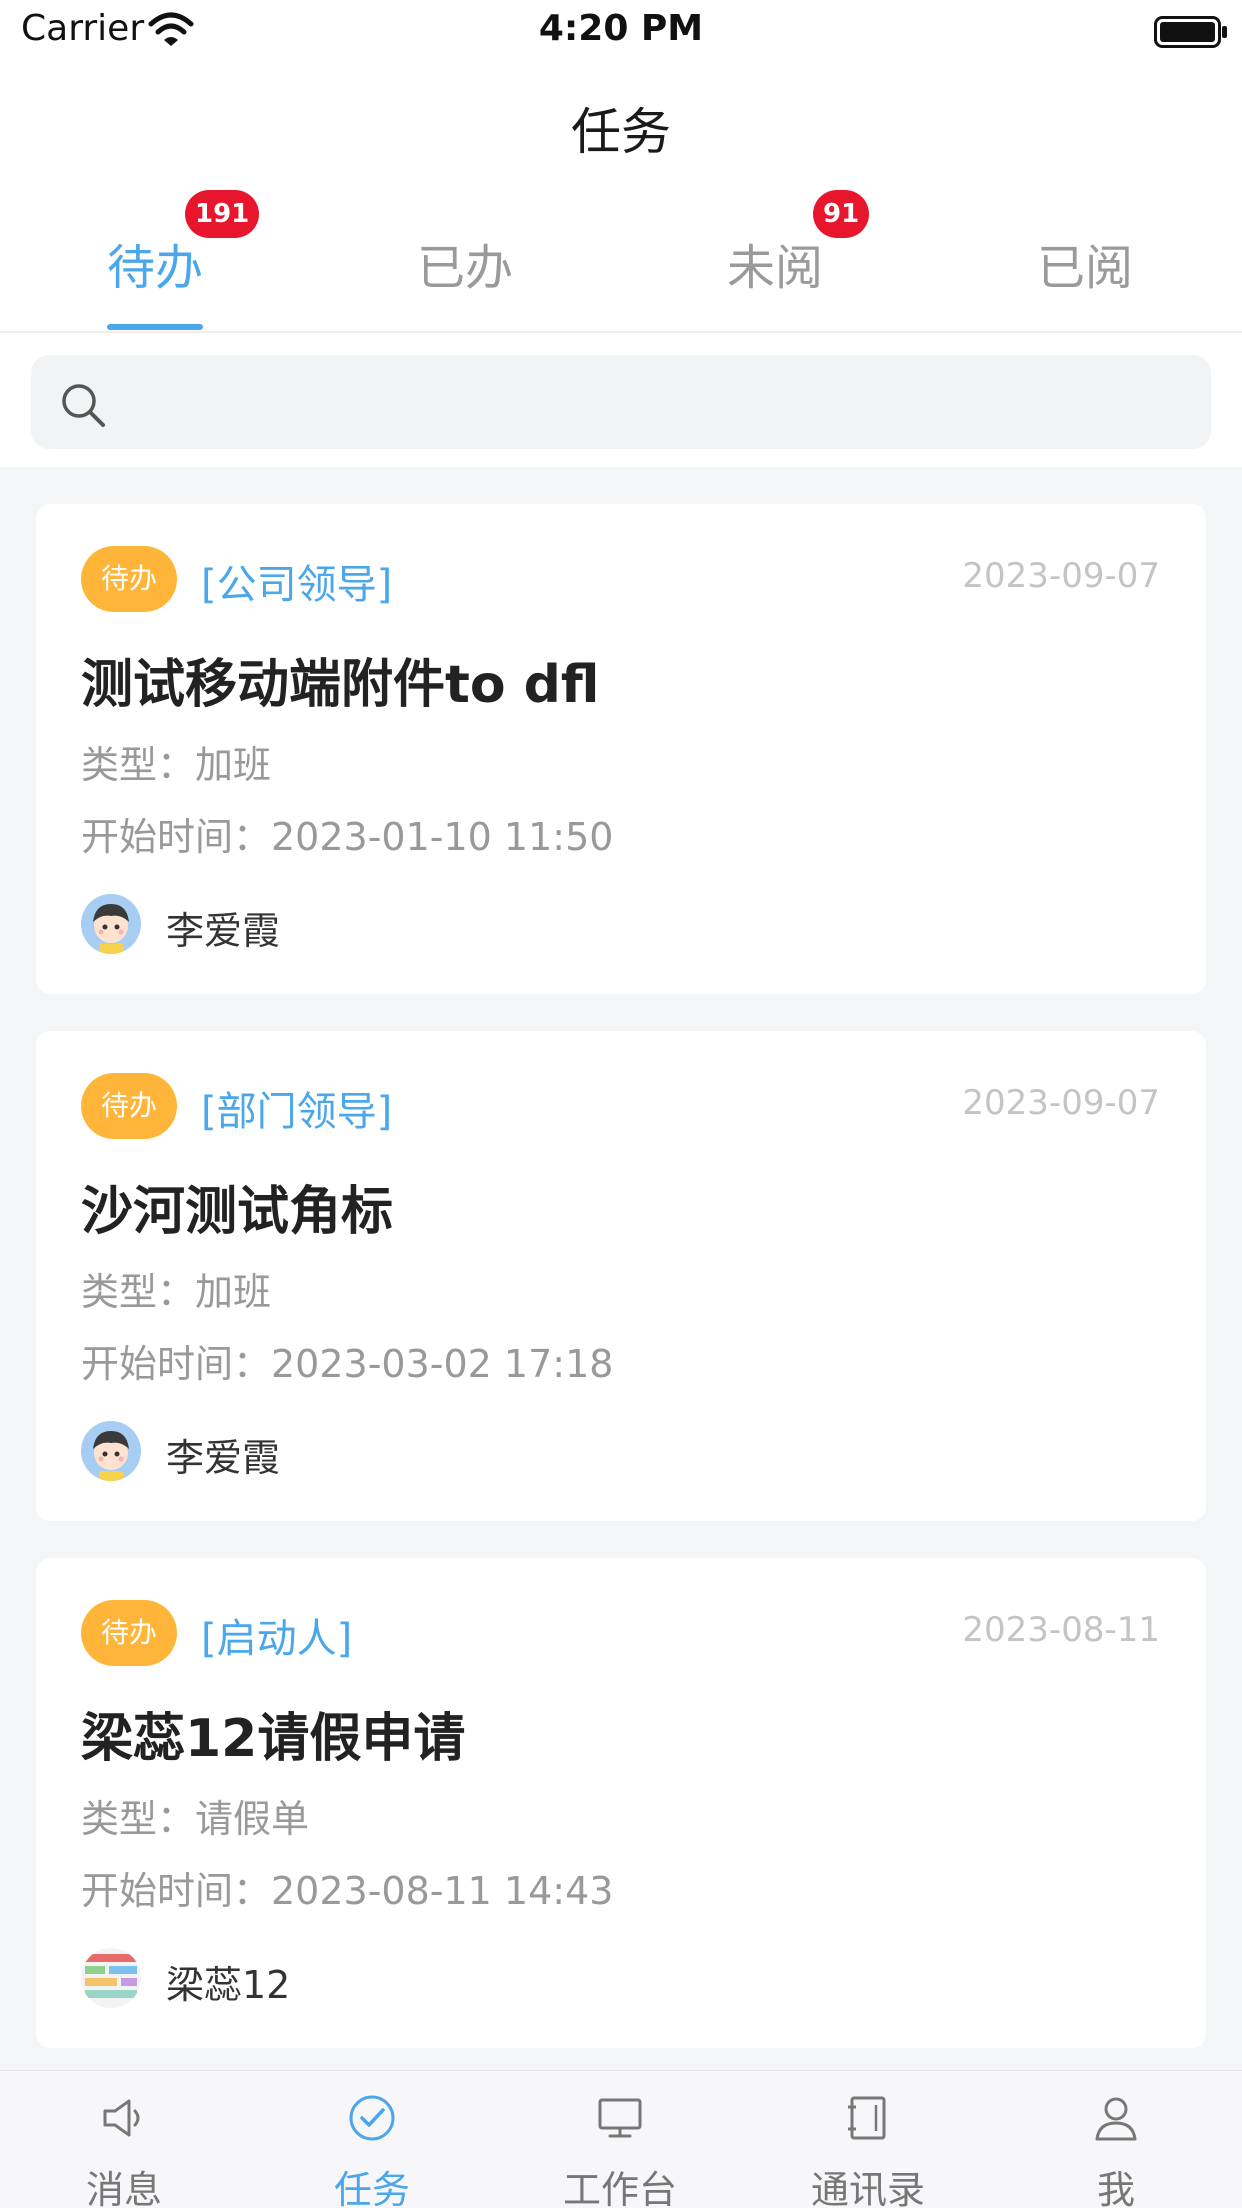 Image resolution: width=1242 pixels, height=2208 pixels. What do you see at coordinates (1190, 32) in the screenshot?
I see `battery-icon` at bounding box center [1190, 32].